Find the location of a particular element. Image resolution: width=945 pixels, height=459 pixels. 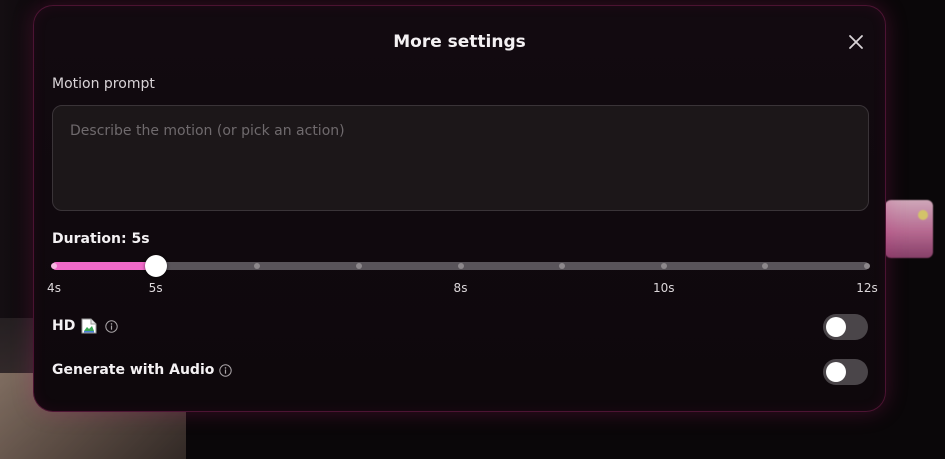

slider-tick-label: 5s is located at coordinates (155, 288).